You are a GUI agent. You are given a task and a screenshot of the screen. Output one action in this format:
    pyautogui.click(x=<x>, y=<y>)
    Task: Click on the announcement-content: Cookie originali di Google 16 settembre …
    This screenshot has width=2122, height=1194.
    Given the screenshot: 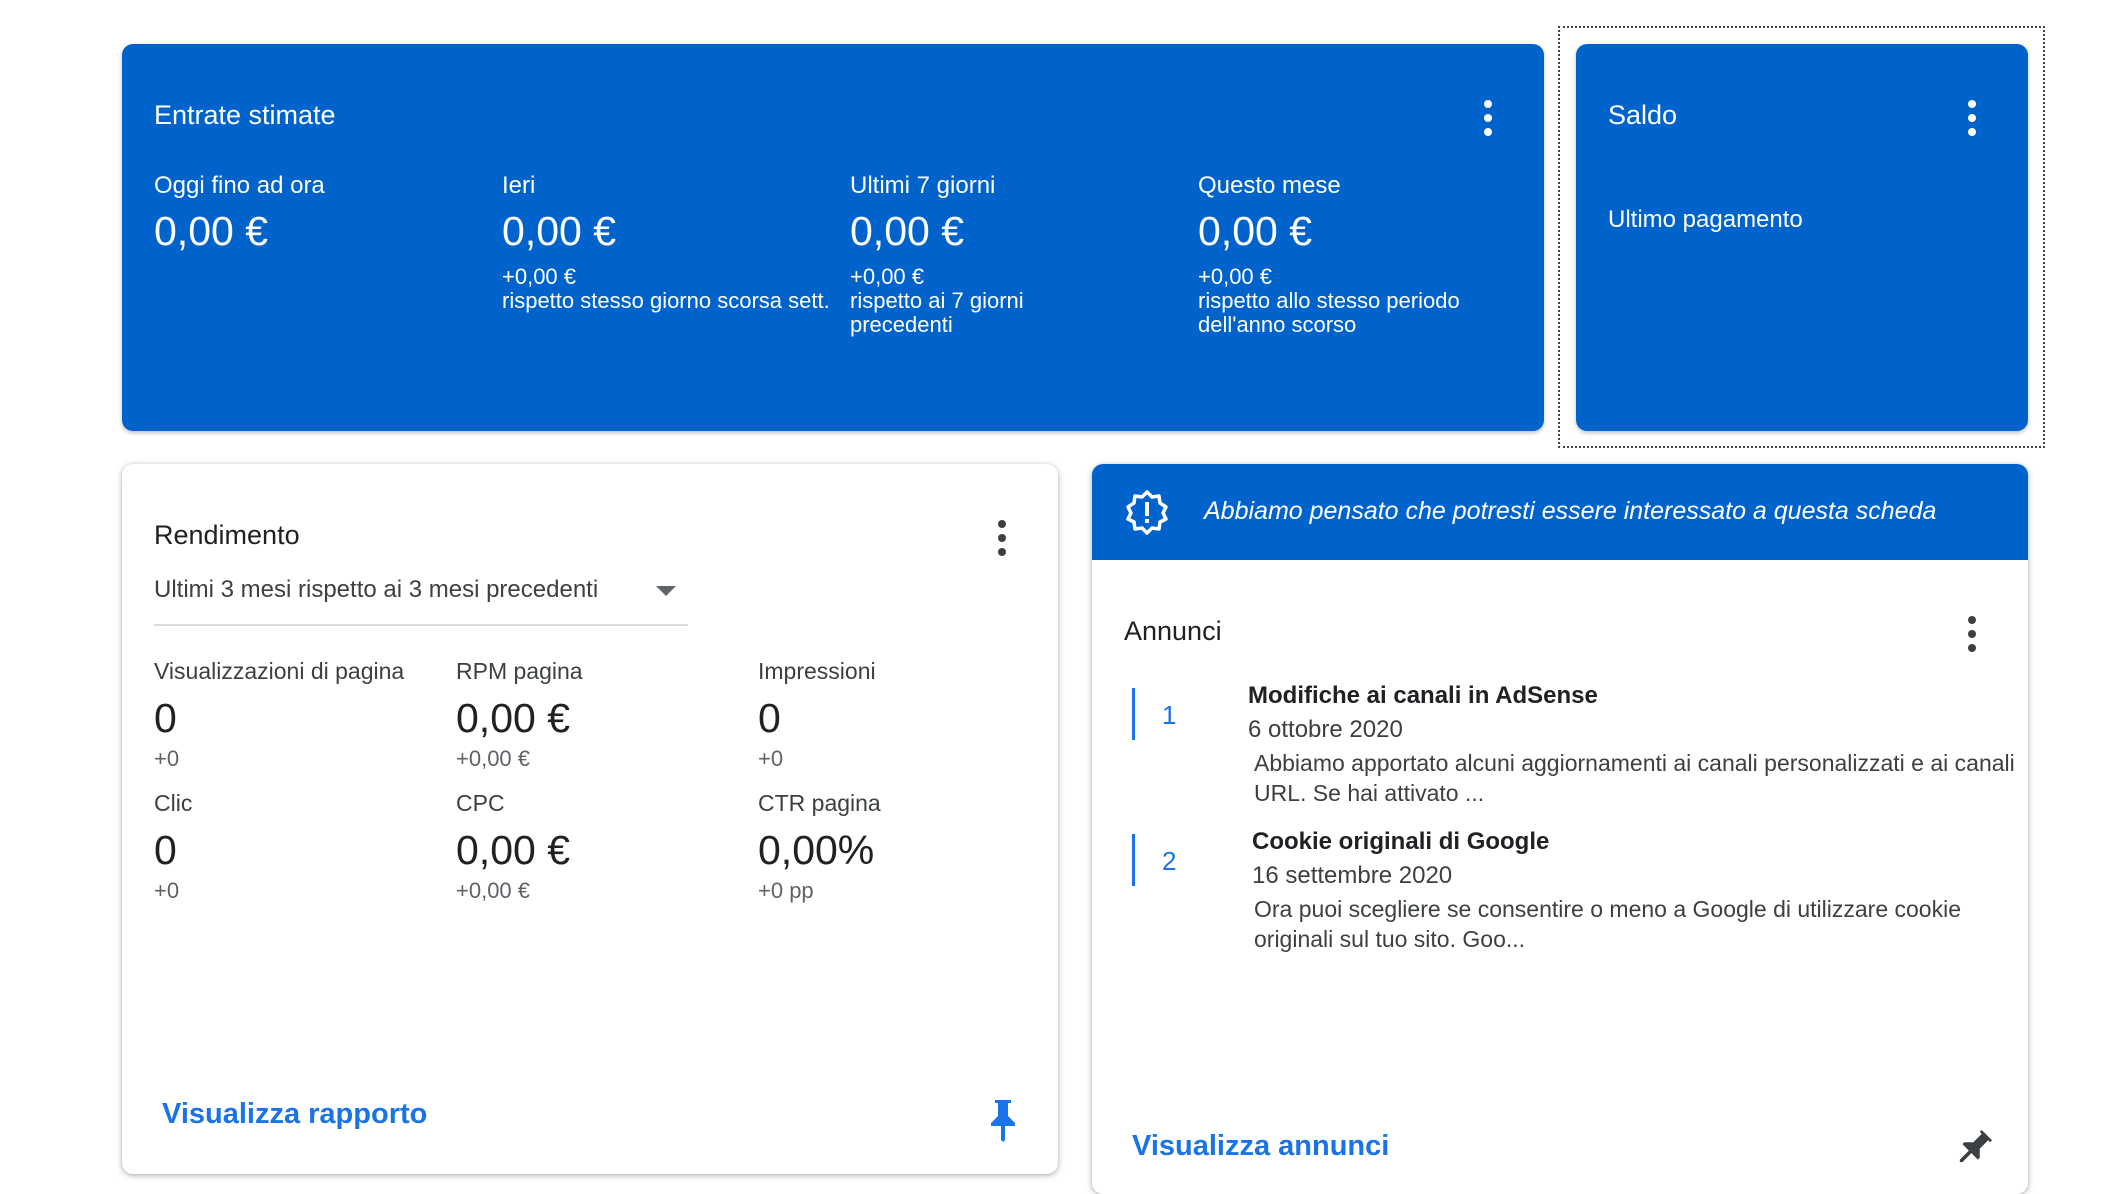 What is the action you would take?
    pyautogui.click(x=1638, y=891)
    